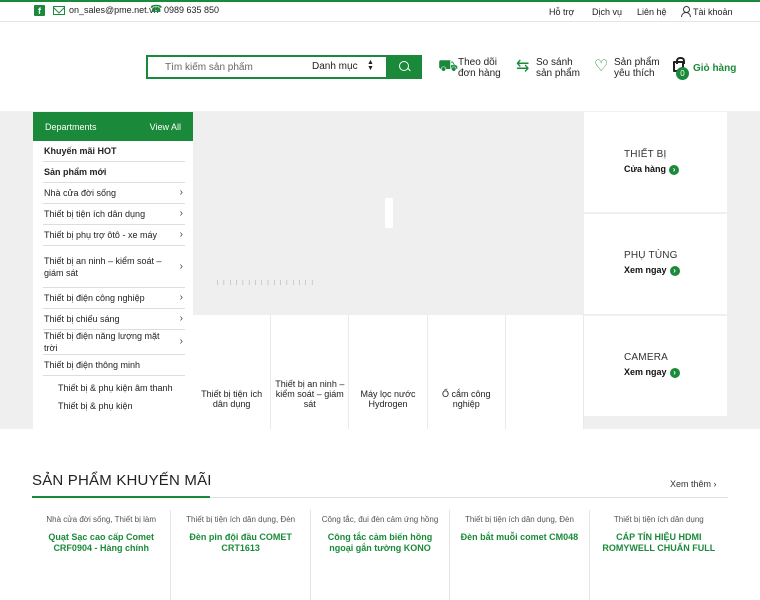  Describe the element at coordinates (637, 62) in the screenshot. I see `wishlist-line-1: Sản phẩm` at that location.